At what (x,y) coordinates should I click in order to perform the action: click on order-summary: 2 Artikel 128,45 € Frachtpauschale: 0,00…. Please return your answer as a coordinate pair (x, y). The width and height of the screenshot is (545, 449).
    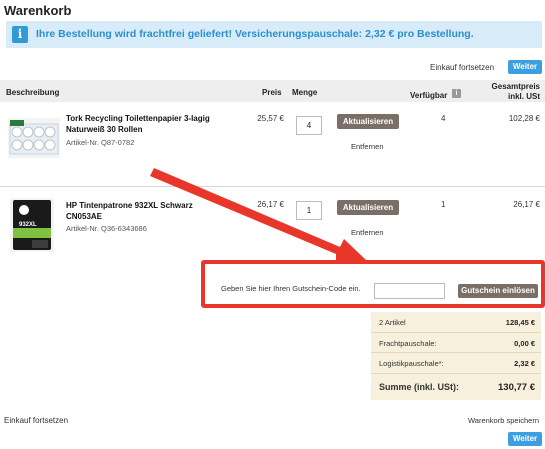
    Looking at the image, I should click on (456, 356).